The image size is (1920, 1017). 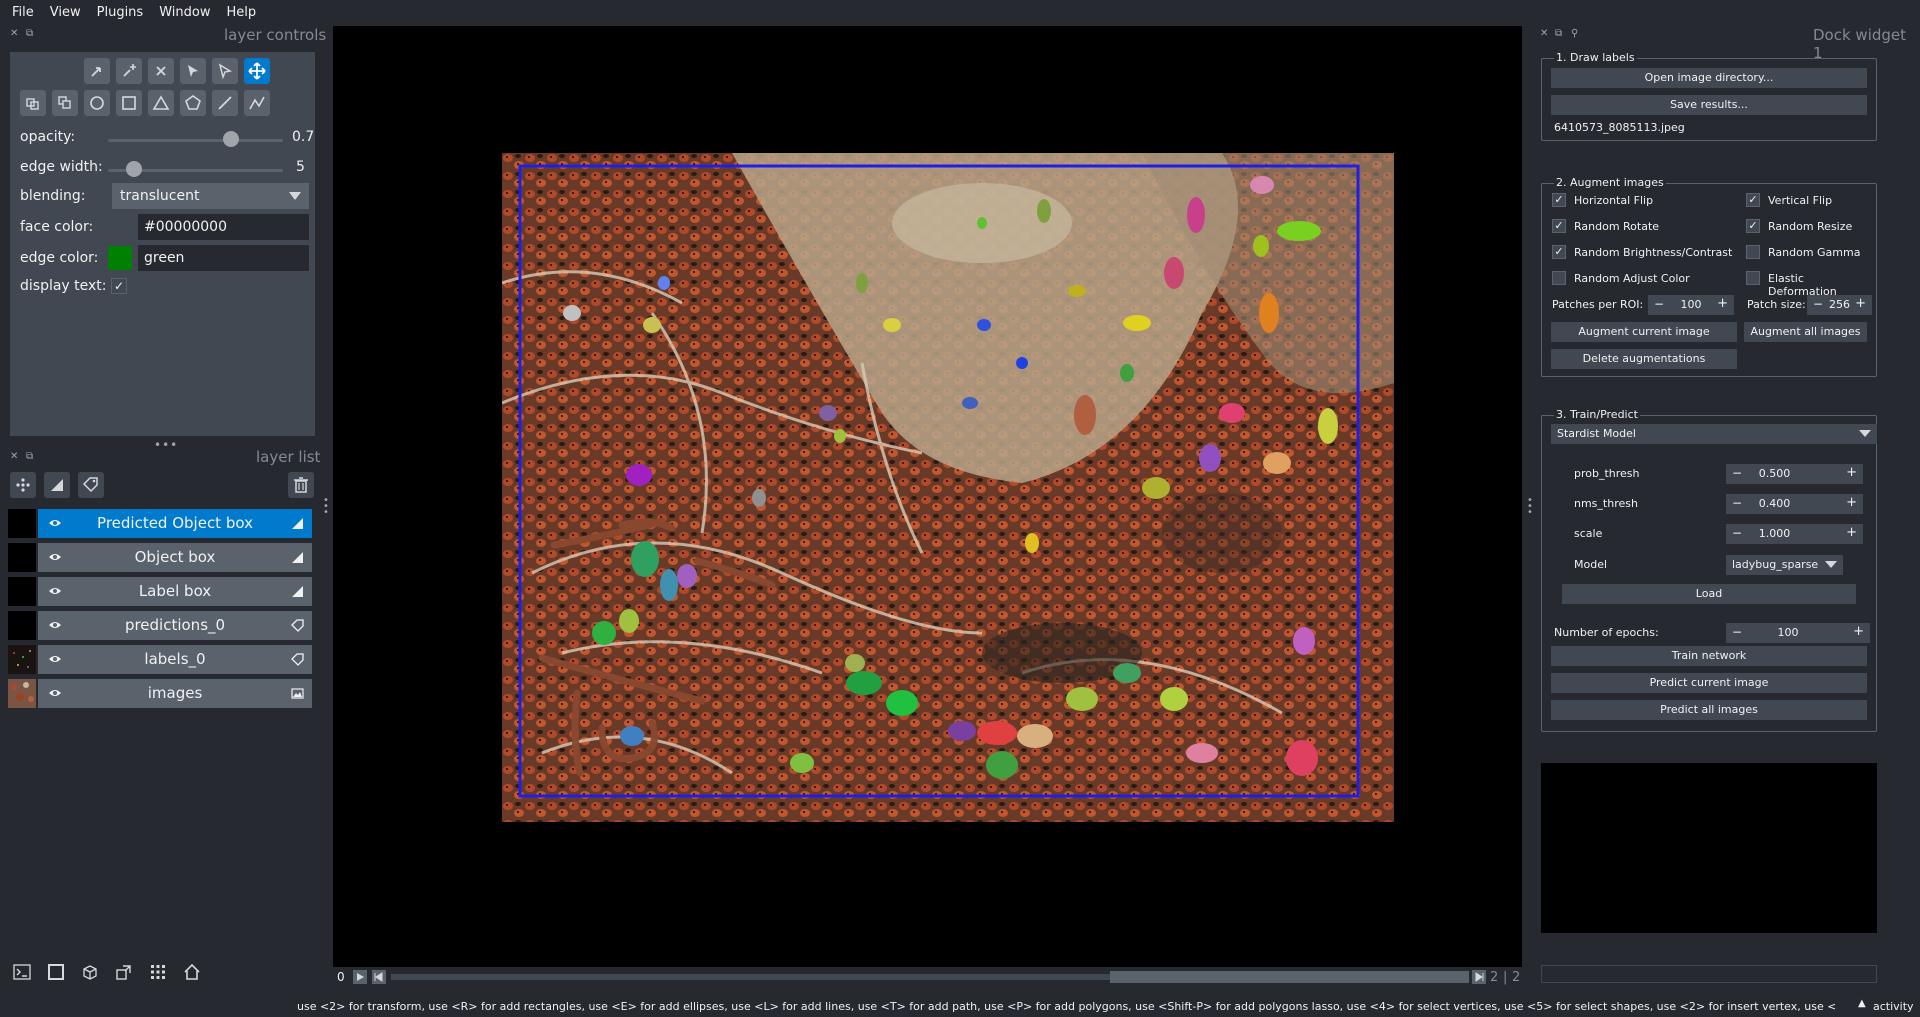 What do you see at coordinates (1644, 332) in the screenshot?
I see `augment-current-image-button: Augment current image` at bounding box center [1644, 332].